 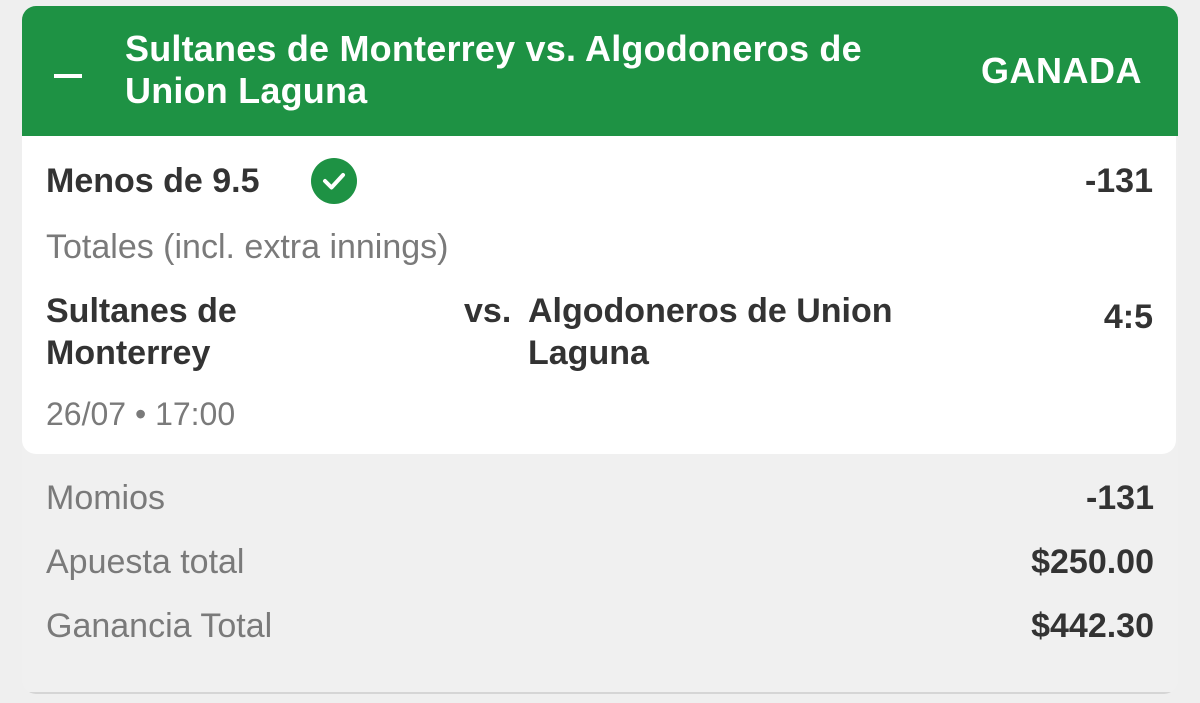 I want to click on home-team: Sultanes de Monterrey, so click(x=141, y=332).